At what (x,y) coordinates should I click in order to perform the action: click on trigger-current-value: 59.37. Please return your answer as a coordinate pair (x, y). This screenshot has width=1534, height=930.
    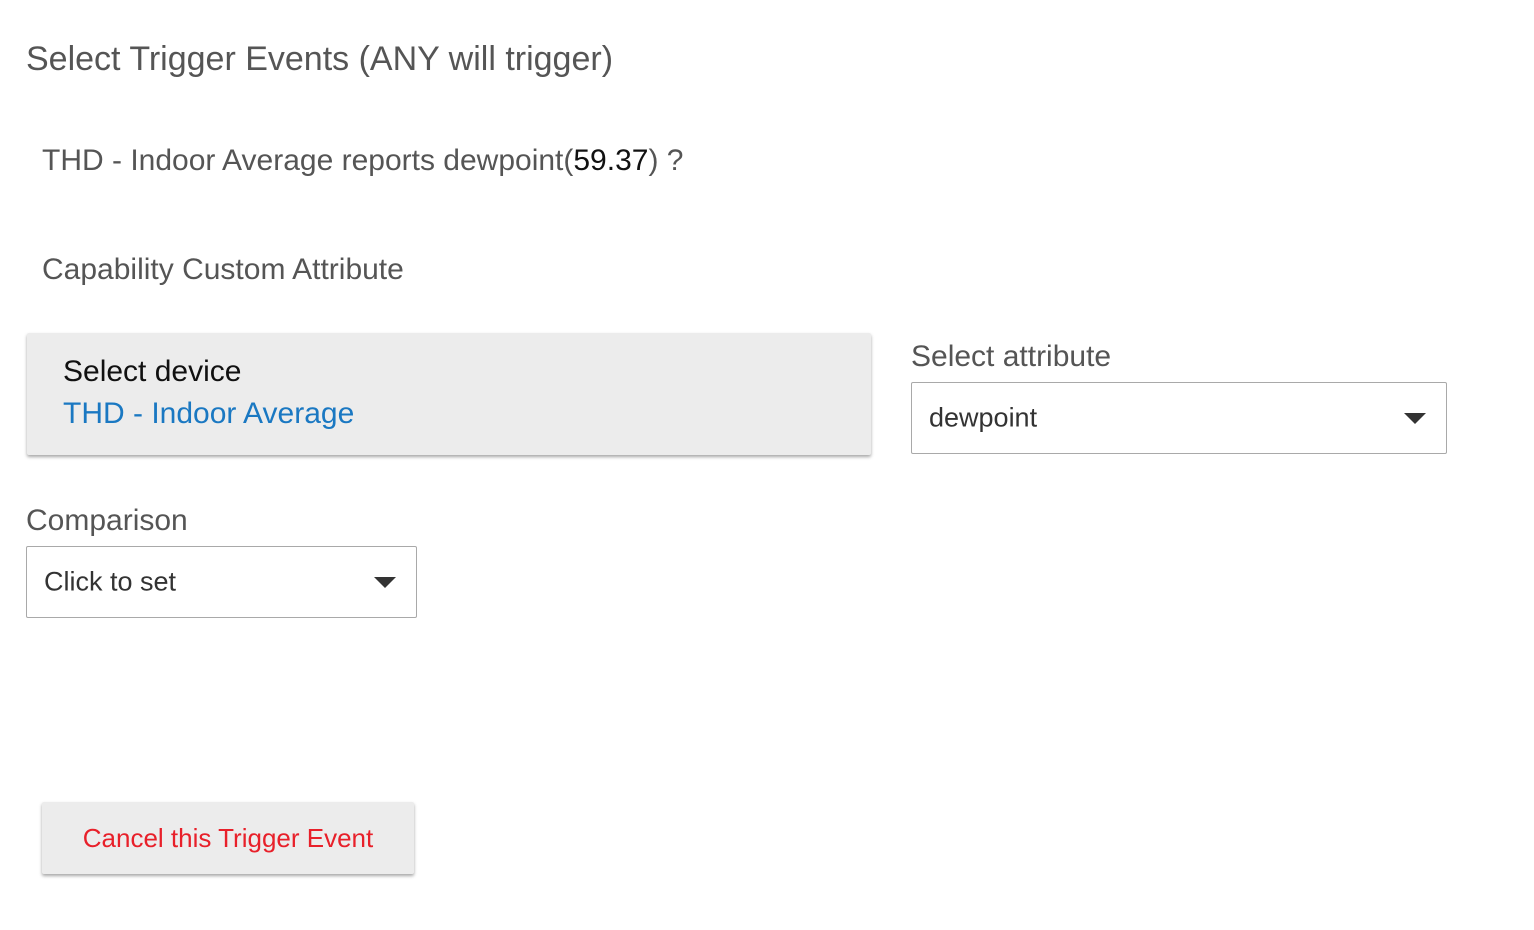
    Looking at the image, I should click on (611, 160).